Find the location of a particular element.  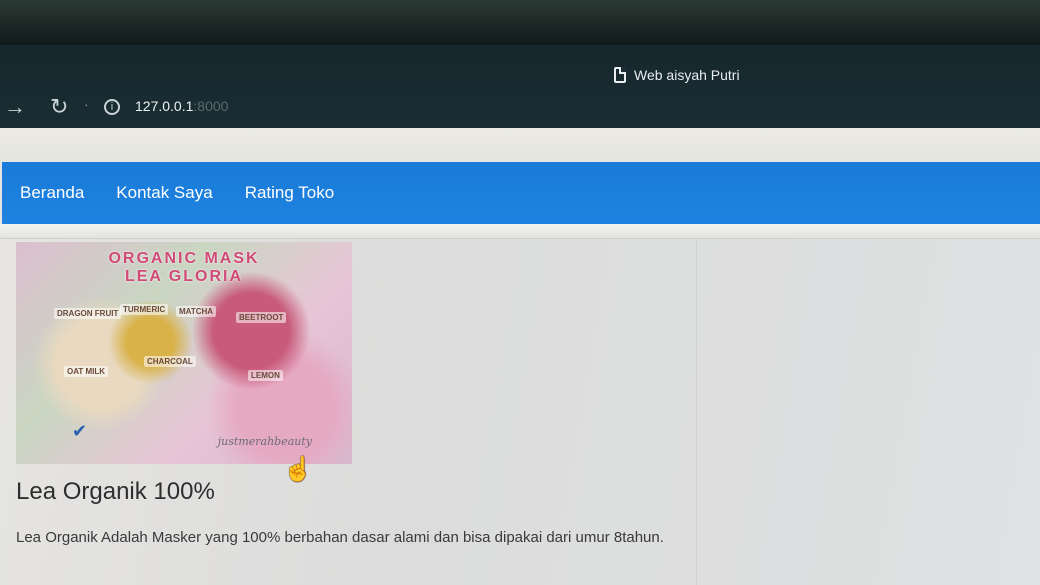

url-port: :8000 is located at coordinates (211, 106).